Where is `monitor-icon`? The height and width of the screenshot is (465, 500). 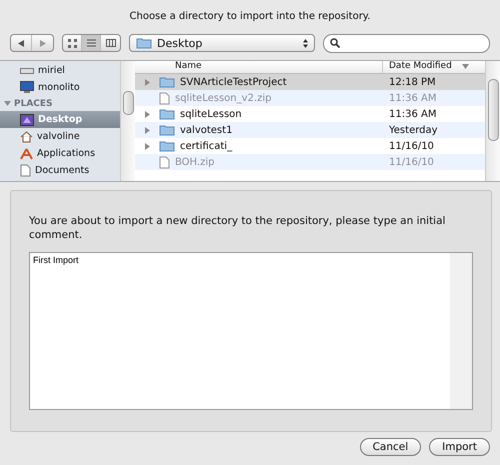
monitor-icon is located at coordinates (27, 87).